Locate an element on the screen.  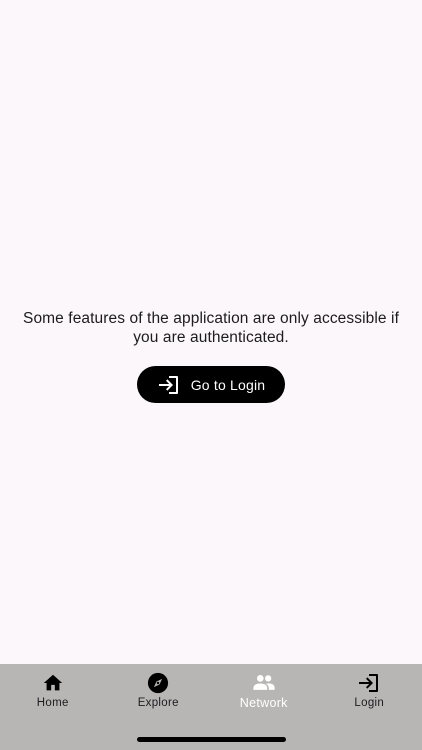
go-to-login-button: Go to Login is located at coordinates (211, 384).